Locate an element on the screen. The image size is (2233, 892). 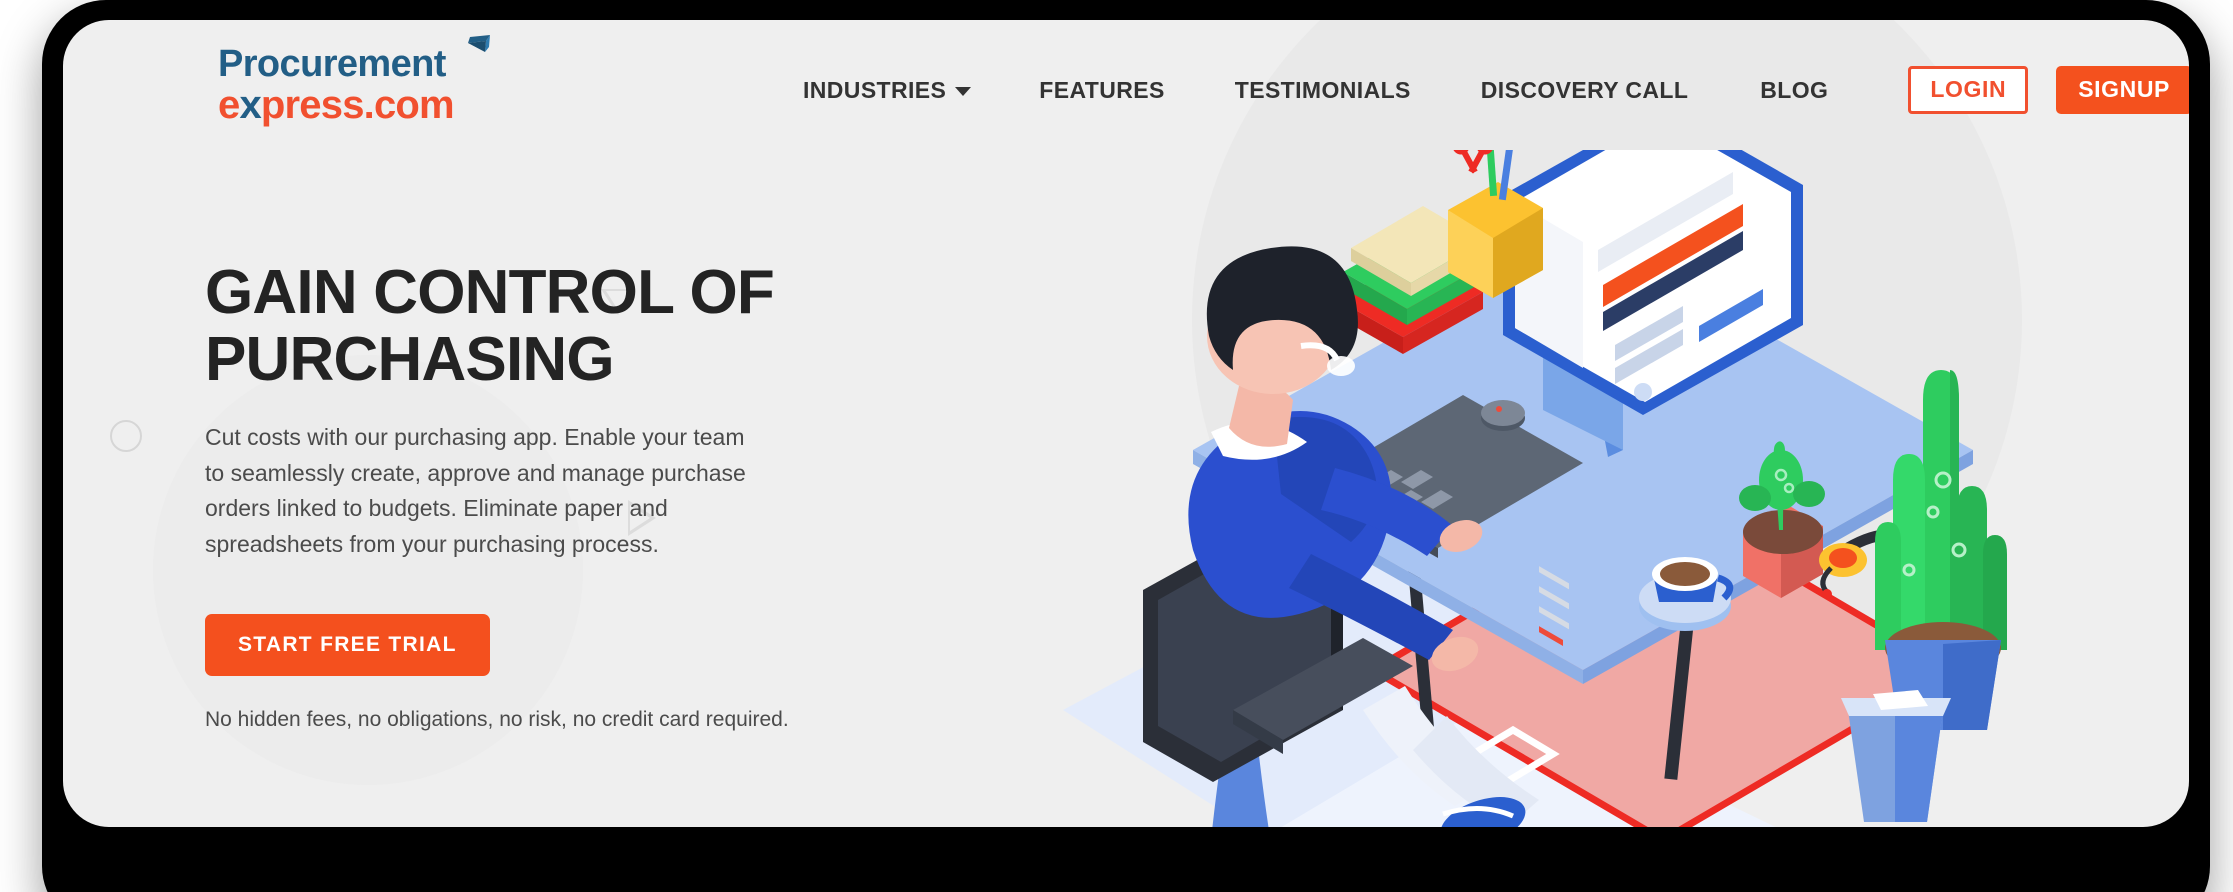
nav-item-label: BLOG is located at coordinates (1794, 89).